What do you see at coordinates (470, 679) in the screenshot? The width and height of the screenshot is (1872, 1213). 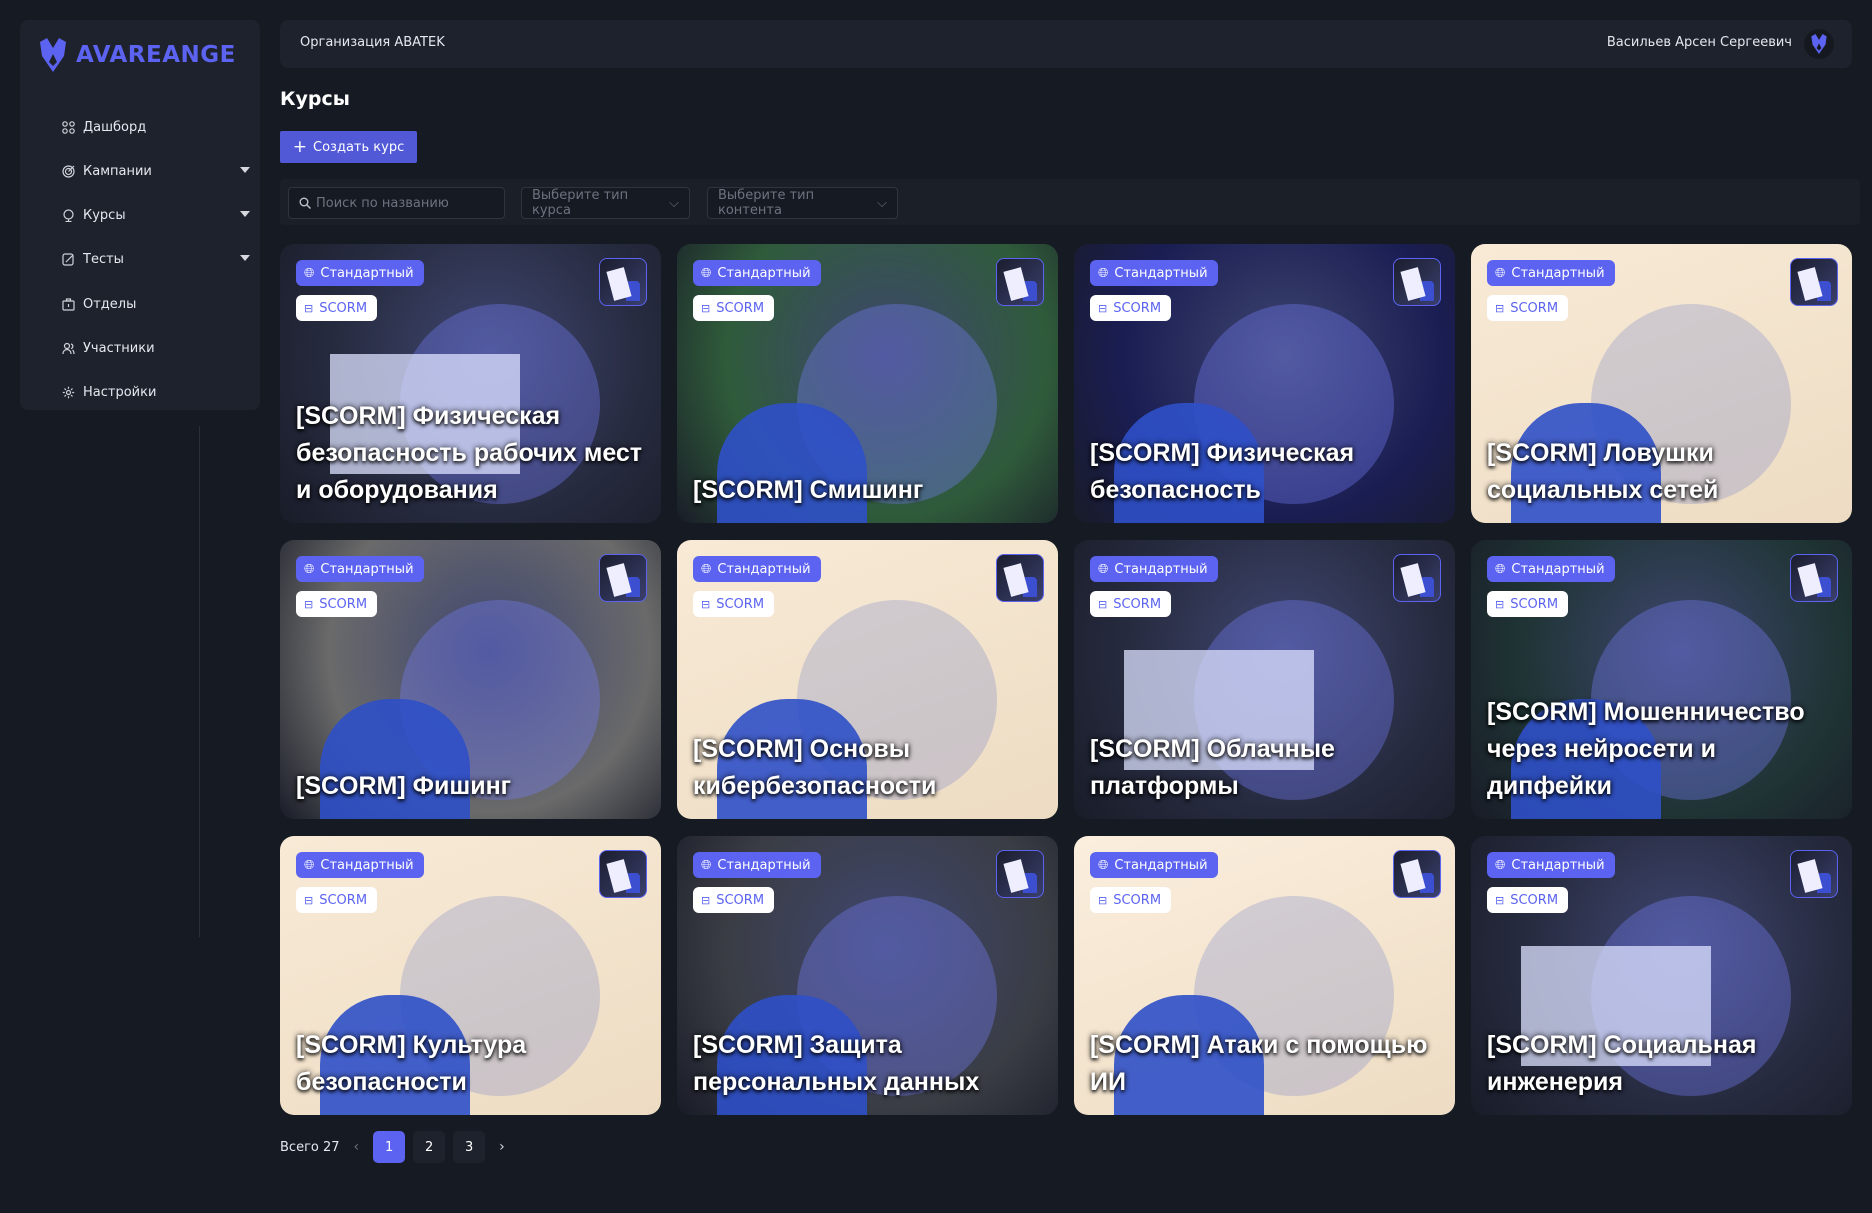 I see `course-card: 🌐︎ Стандартный ⊟ SCORM [SCORM] Фишинг` at bounding box center [470, 679].